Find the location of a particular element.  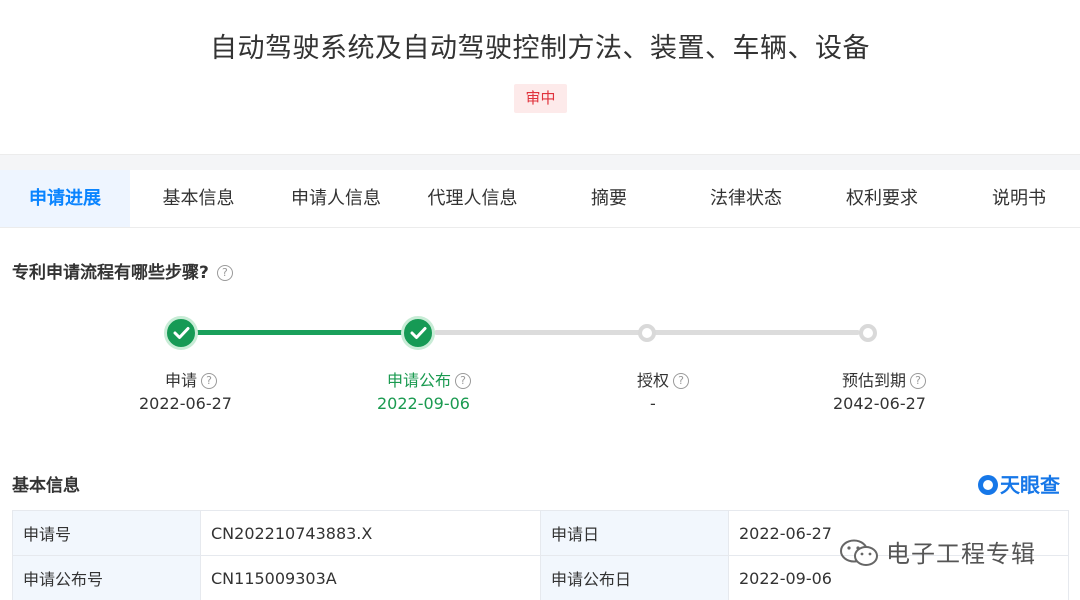

step-label-expiry: 预估到期? is located at coordinates (884, 379).